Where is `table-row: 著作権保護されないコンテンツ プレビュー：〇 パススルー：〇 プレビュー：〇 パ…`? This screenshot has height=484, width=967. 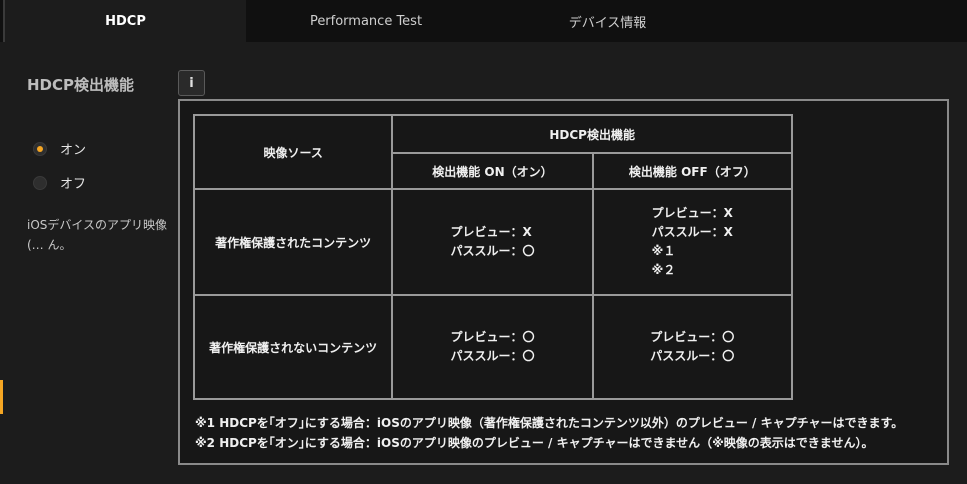
table-row: 著作権保護されないコンテンツ プレビュー：〇 パススルー：〇 プレビュー：〇 パ… is located at coordinates (493, 347).